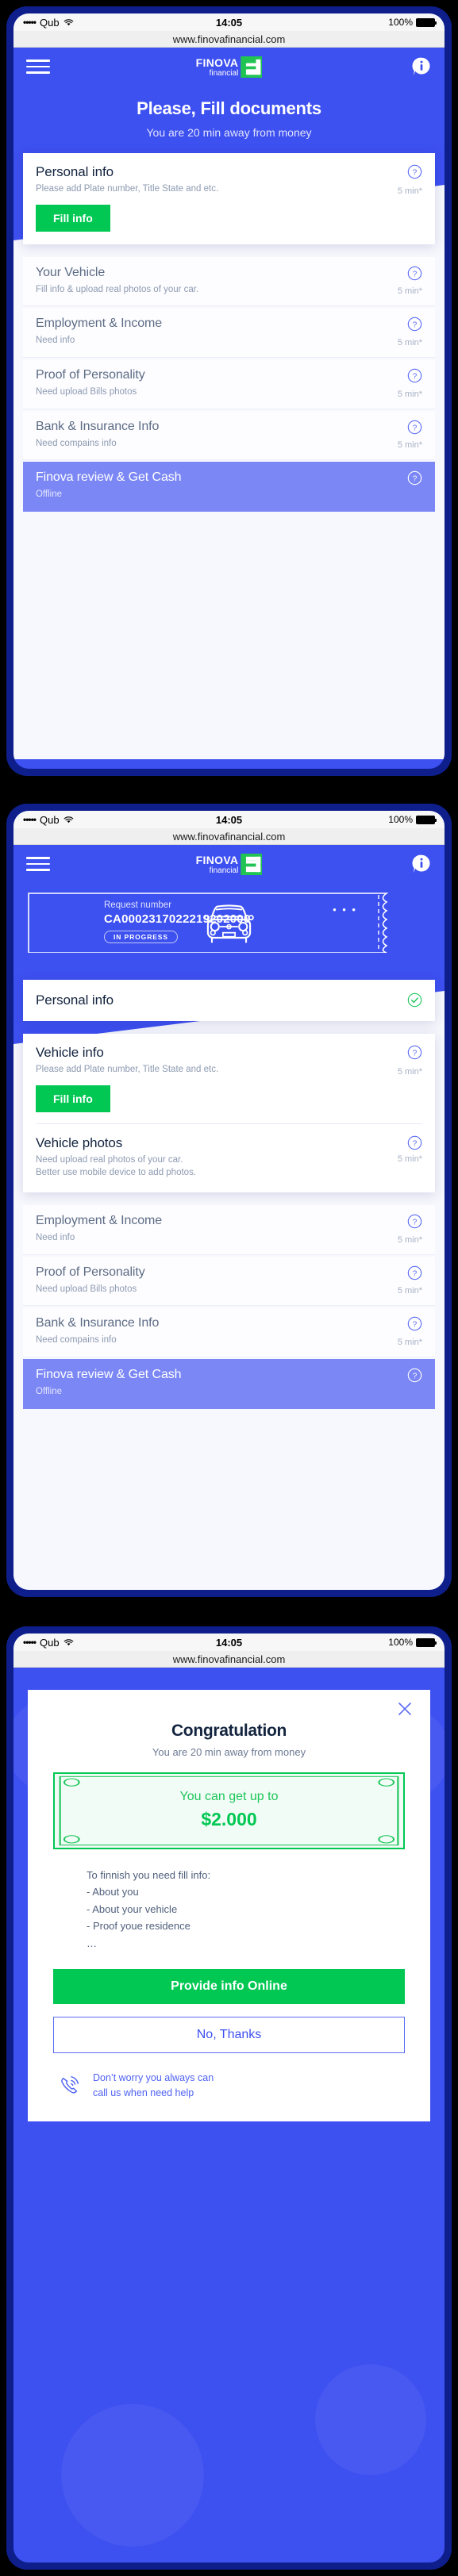  I want to click on status-badge: IN PROGRESS, so click(141, 937).